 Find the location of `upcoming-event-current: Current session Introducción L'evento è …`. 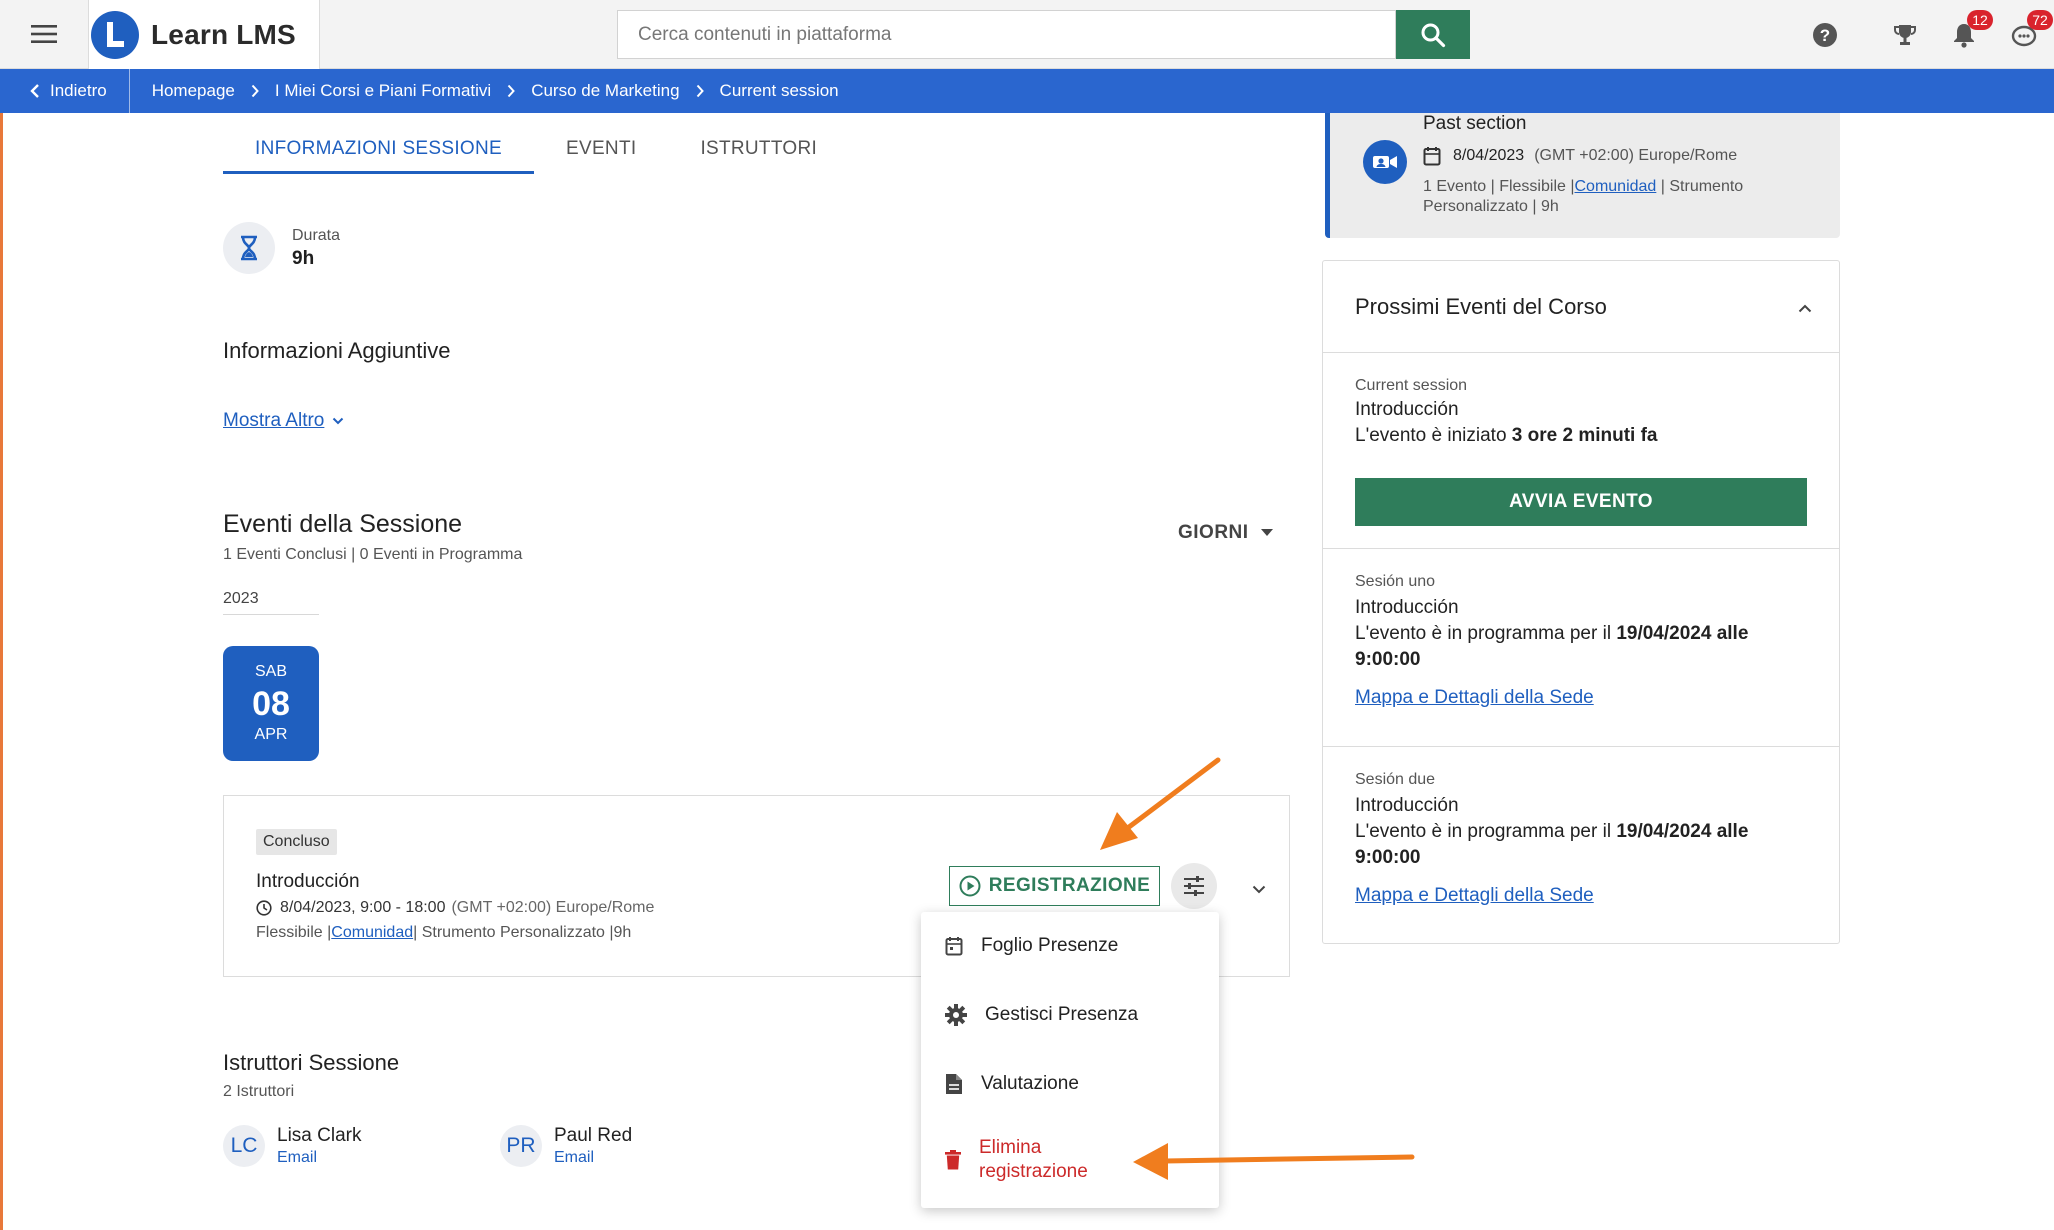

upcoming-event-current: Current session Introducción L'evento è … is located at coordinates (1581, 451).